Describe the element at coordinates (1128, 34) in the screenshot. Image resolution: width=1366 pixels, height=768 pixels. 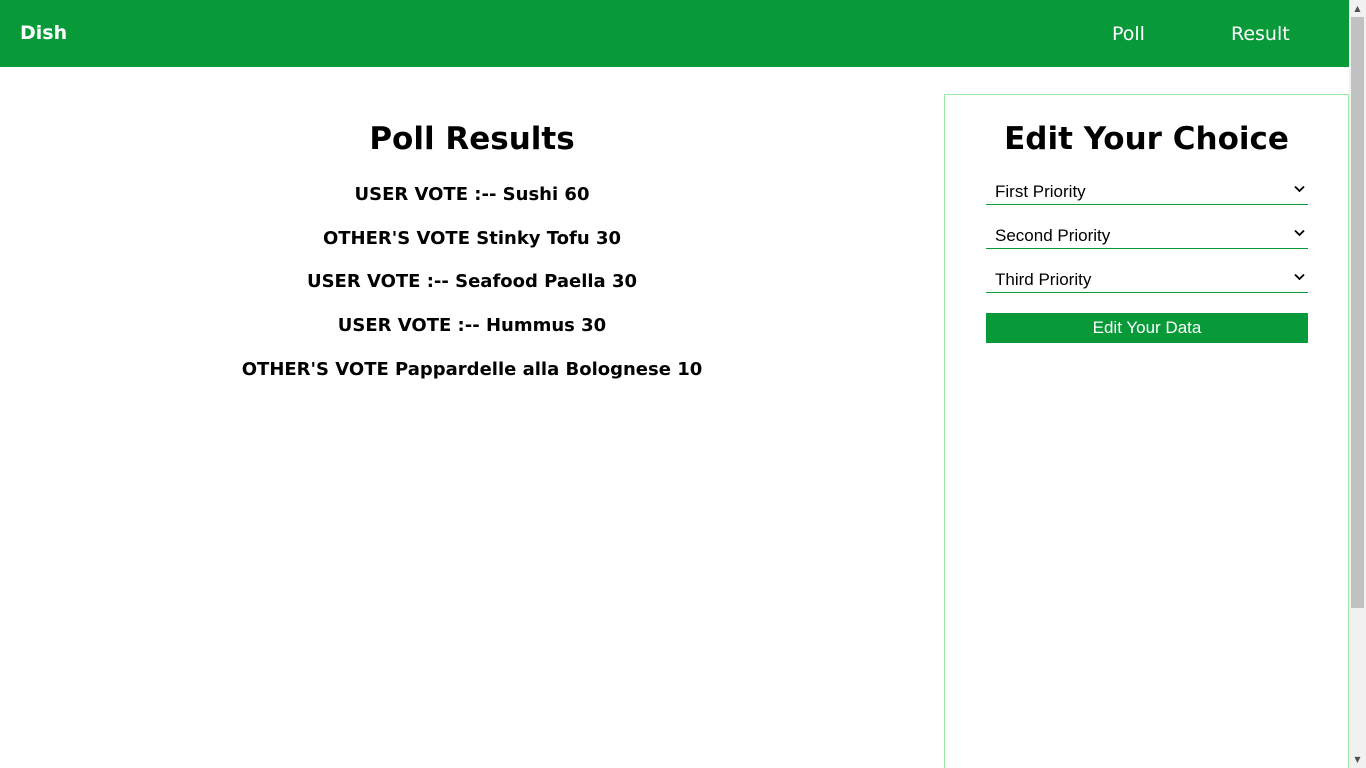
I see `nav-poll-link: Poll` at that location.